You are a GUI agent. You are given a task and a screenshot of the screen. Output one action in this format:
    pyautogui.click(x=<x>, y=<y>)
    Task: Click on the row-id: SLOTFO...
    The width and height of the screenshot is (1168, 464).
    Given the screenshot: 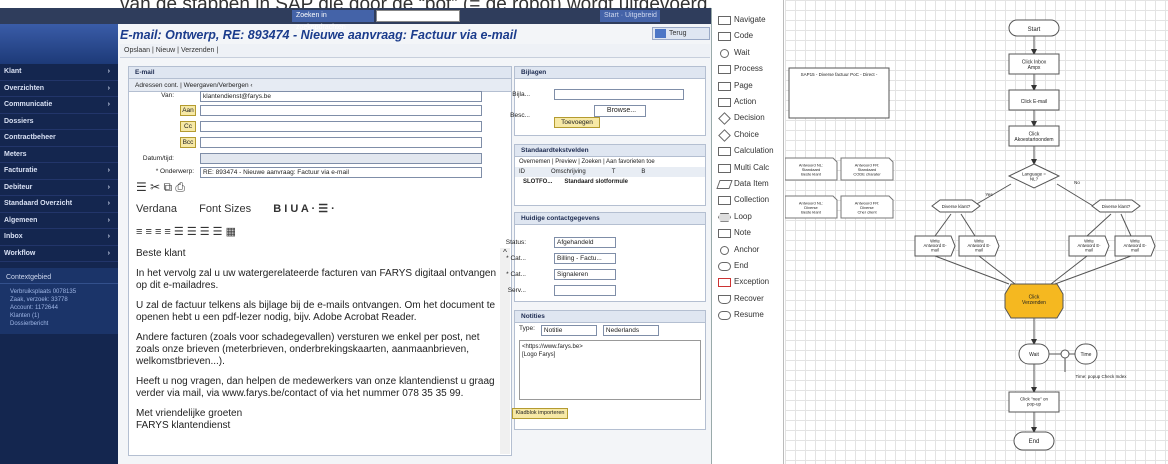 What is the action you would take?
    pyautogui.click(x=538, y=182)
    